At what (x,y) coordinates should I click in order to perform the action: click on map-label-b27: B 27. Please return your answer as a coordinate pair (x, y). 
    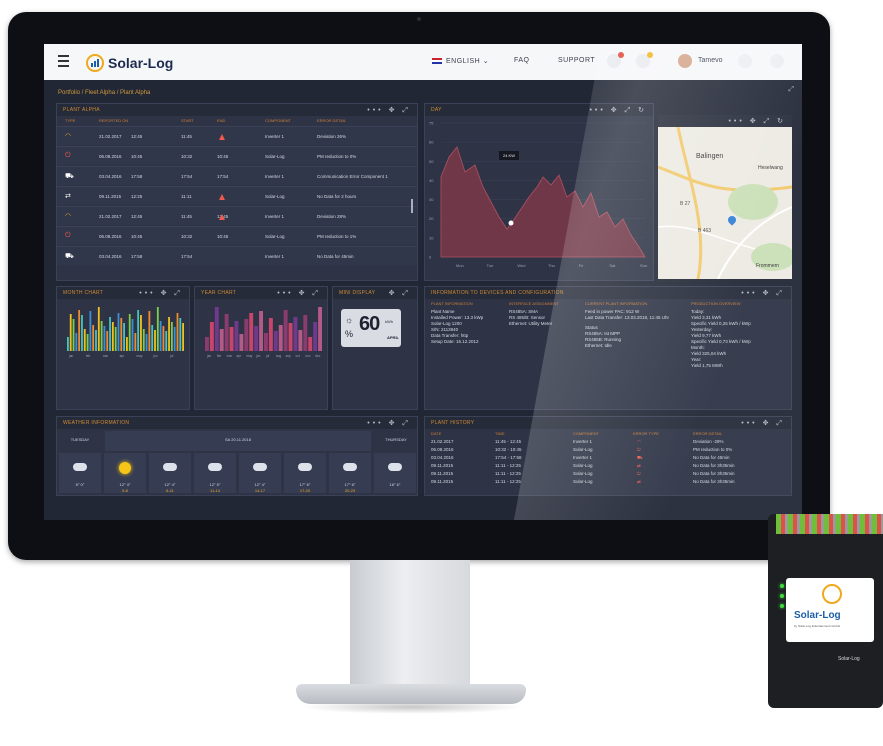
    Looking at the image, I should click on (685, 204).